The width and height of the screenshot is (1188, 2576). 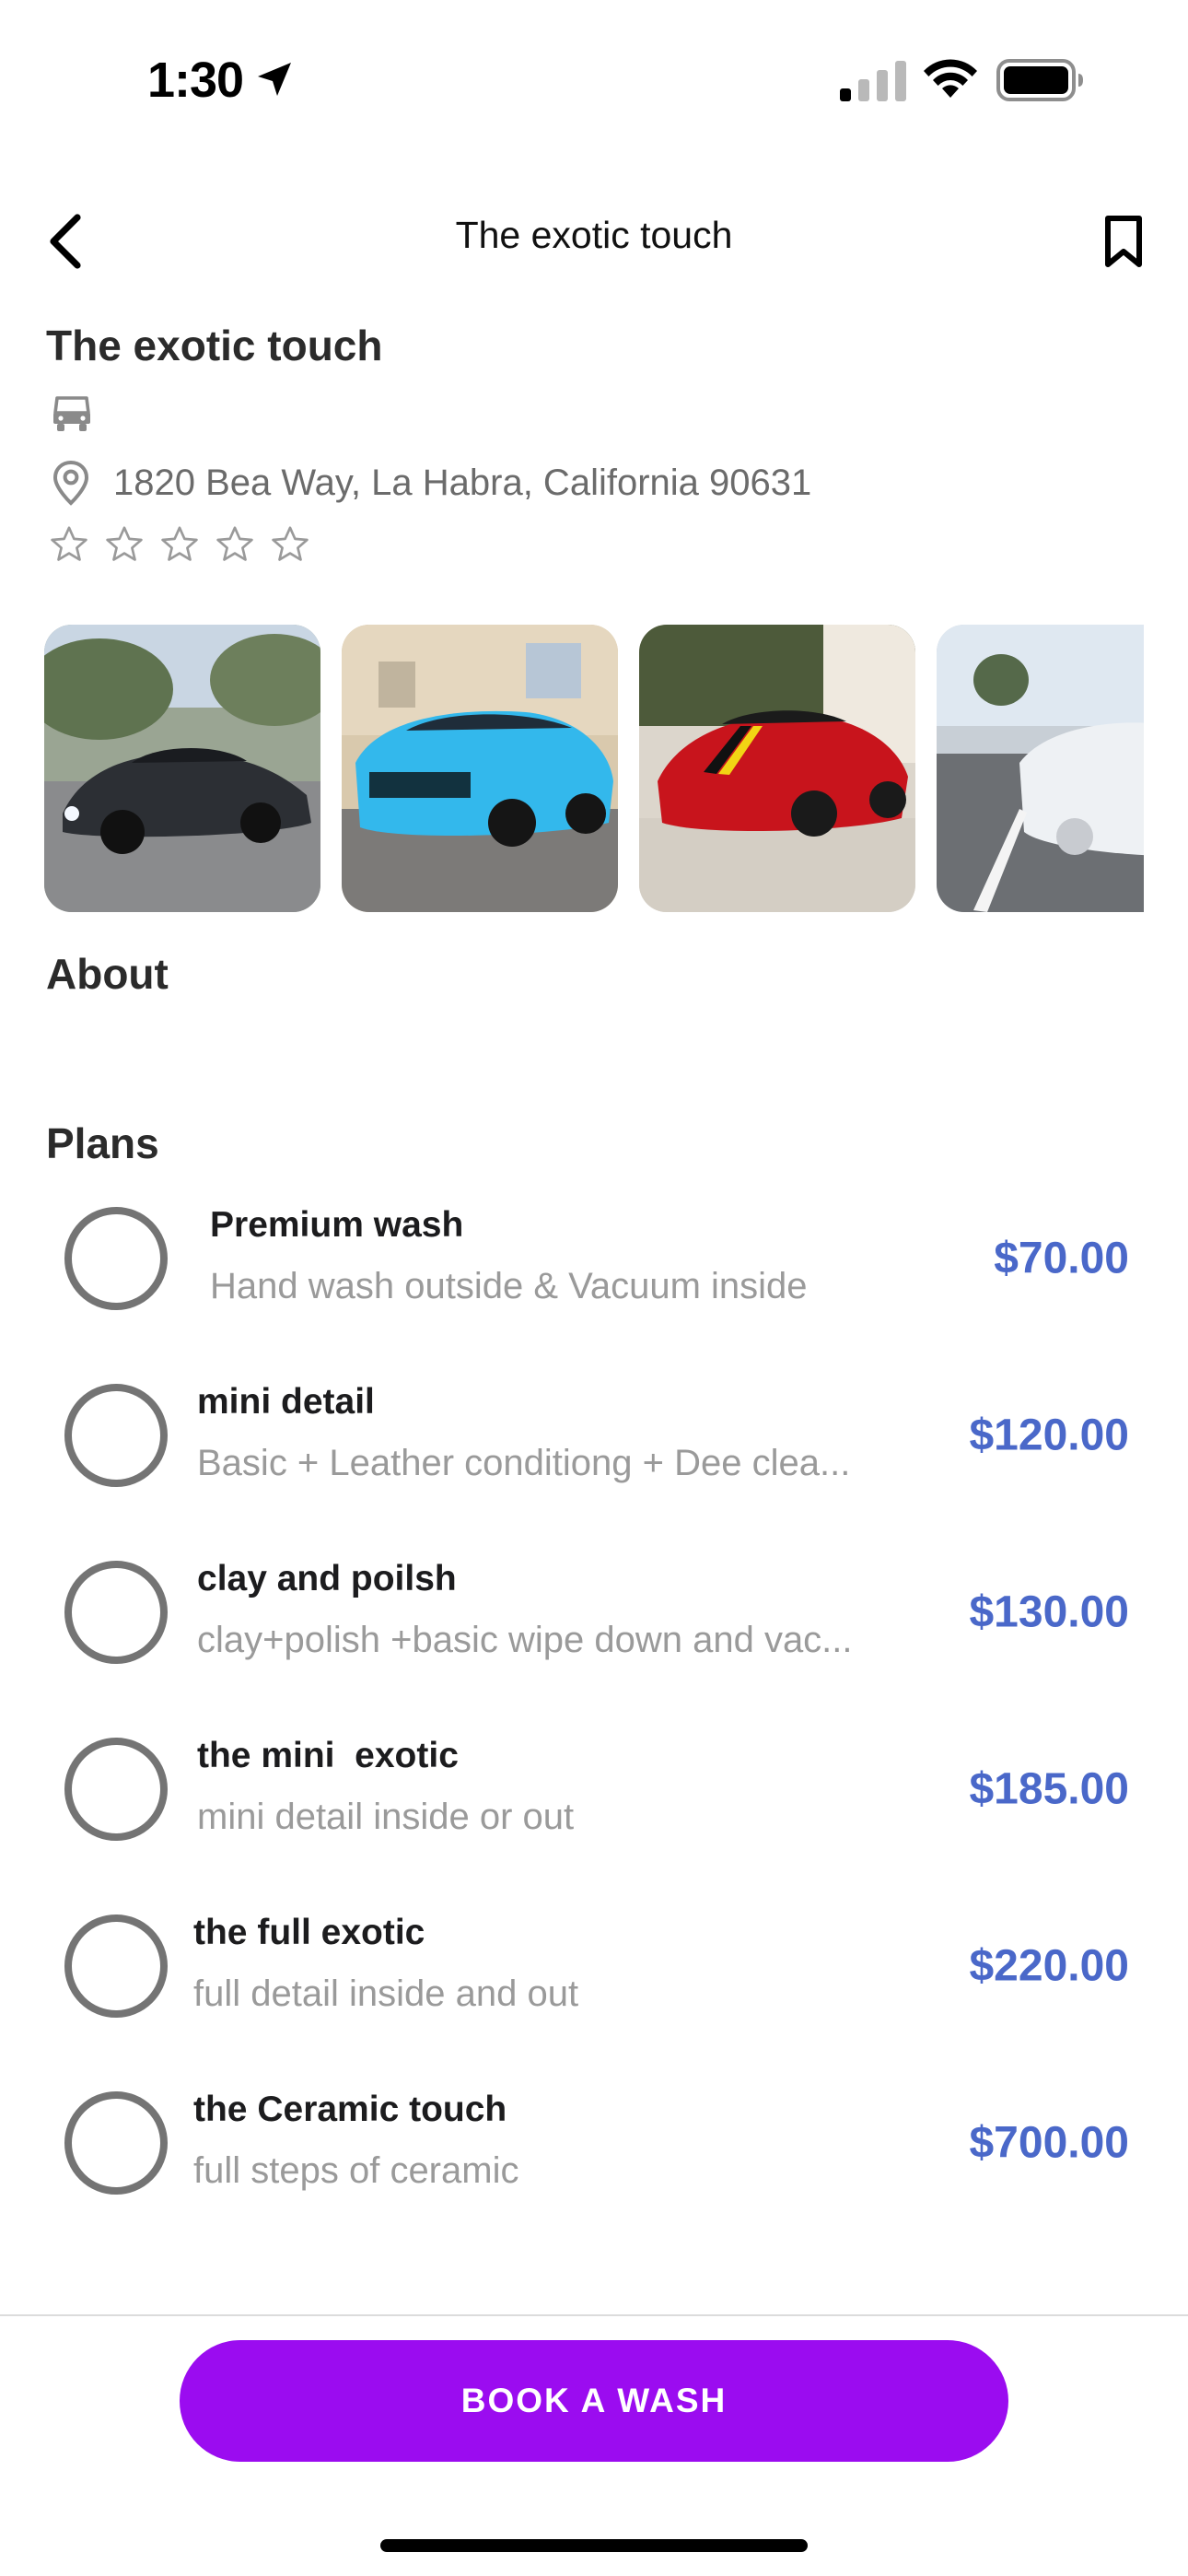 What do you see at coordinates (1049, 1612) in the screenshot?
I see `plan-price: $130.00` at bounding box center [1049, 1612].